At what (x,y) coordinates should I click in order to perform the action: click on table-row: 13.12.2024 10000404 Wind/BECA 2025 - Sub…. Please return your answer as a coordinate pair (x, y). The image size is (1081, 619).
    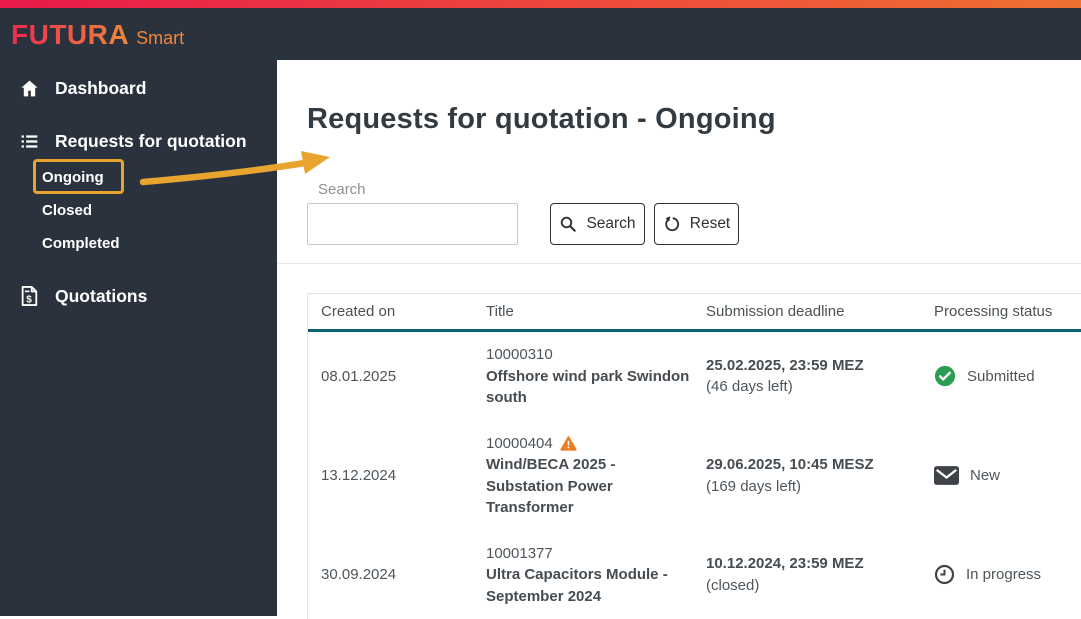
    Looking at the image, I should click on (694, 476).